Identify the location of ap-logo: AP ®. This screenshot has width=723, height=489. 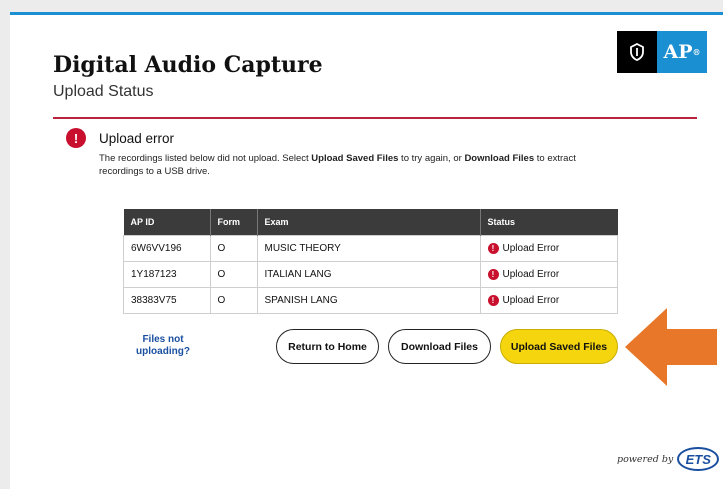
(682, 52).